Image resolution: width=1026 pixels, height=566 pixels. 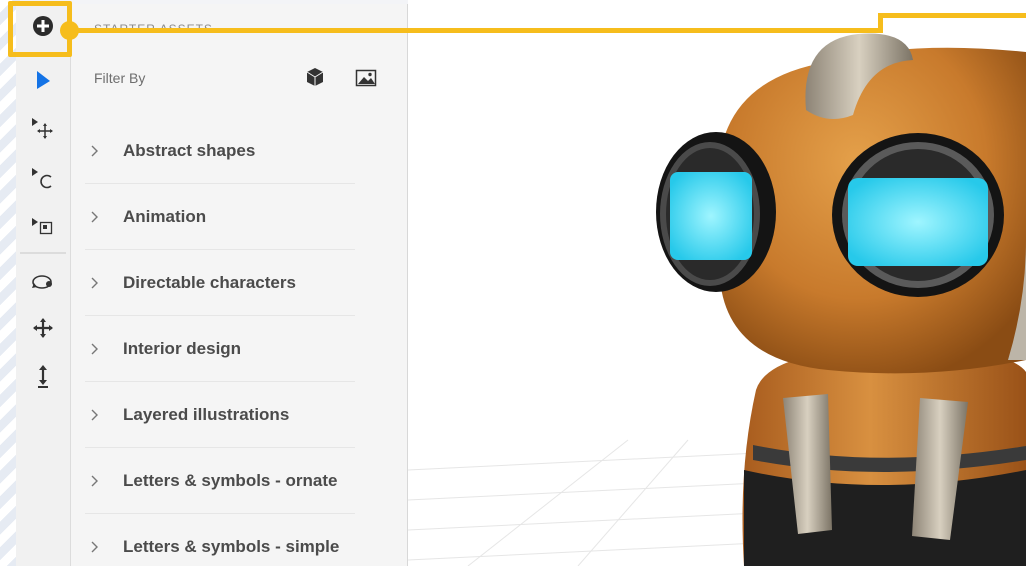 I want to click on dolly-icon, so click(x=43, y=376).